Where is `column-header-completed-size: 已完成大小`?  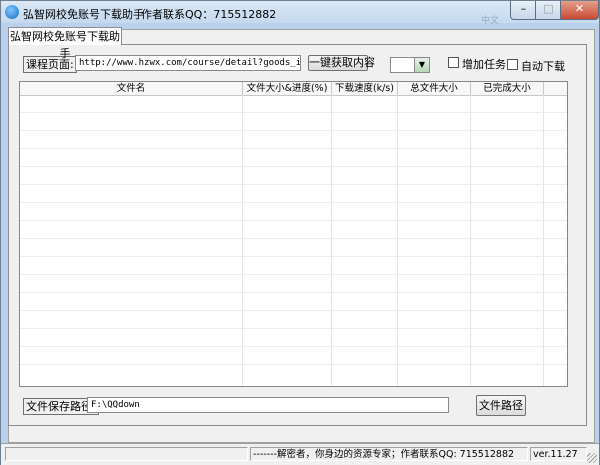 column-header-completed-size: 已完成大小 is located at coordinates (507, 88).